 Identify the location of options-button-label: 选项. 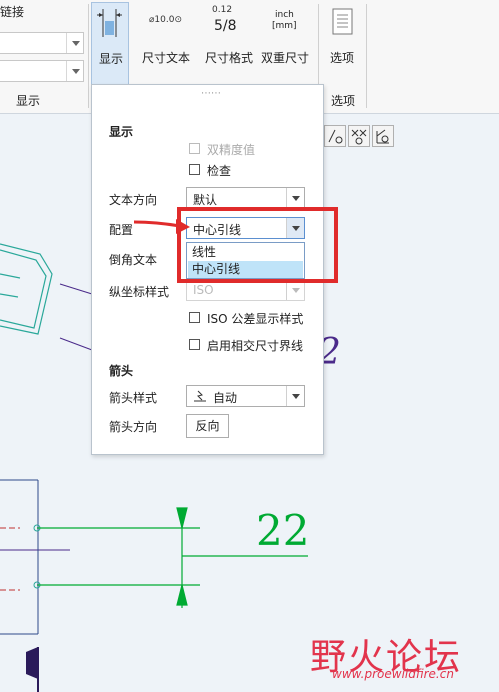
(342, 58).